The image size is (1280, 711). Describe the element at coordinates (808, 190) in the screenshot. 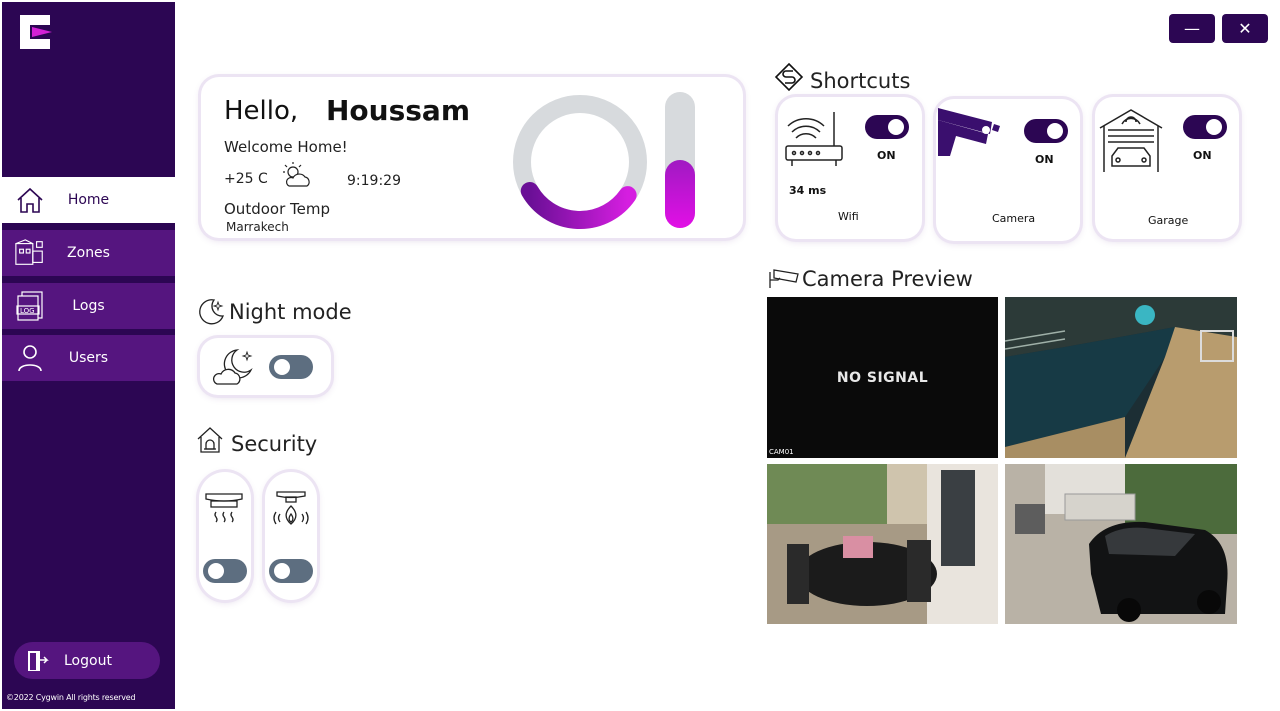

I see `wifi-ping: 34 ms` at that location.